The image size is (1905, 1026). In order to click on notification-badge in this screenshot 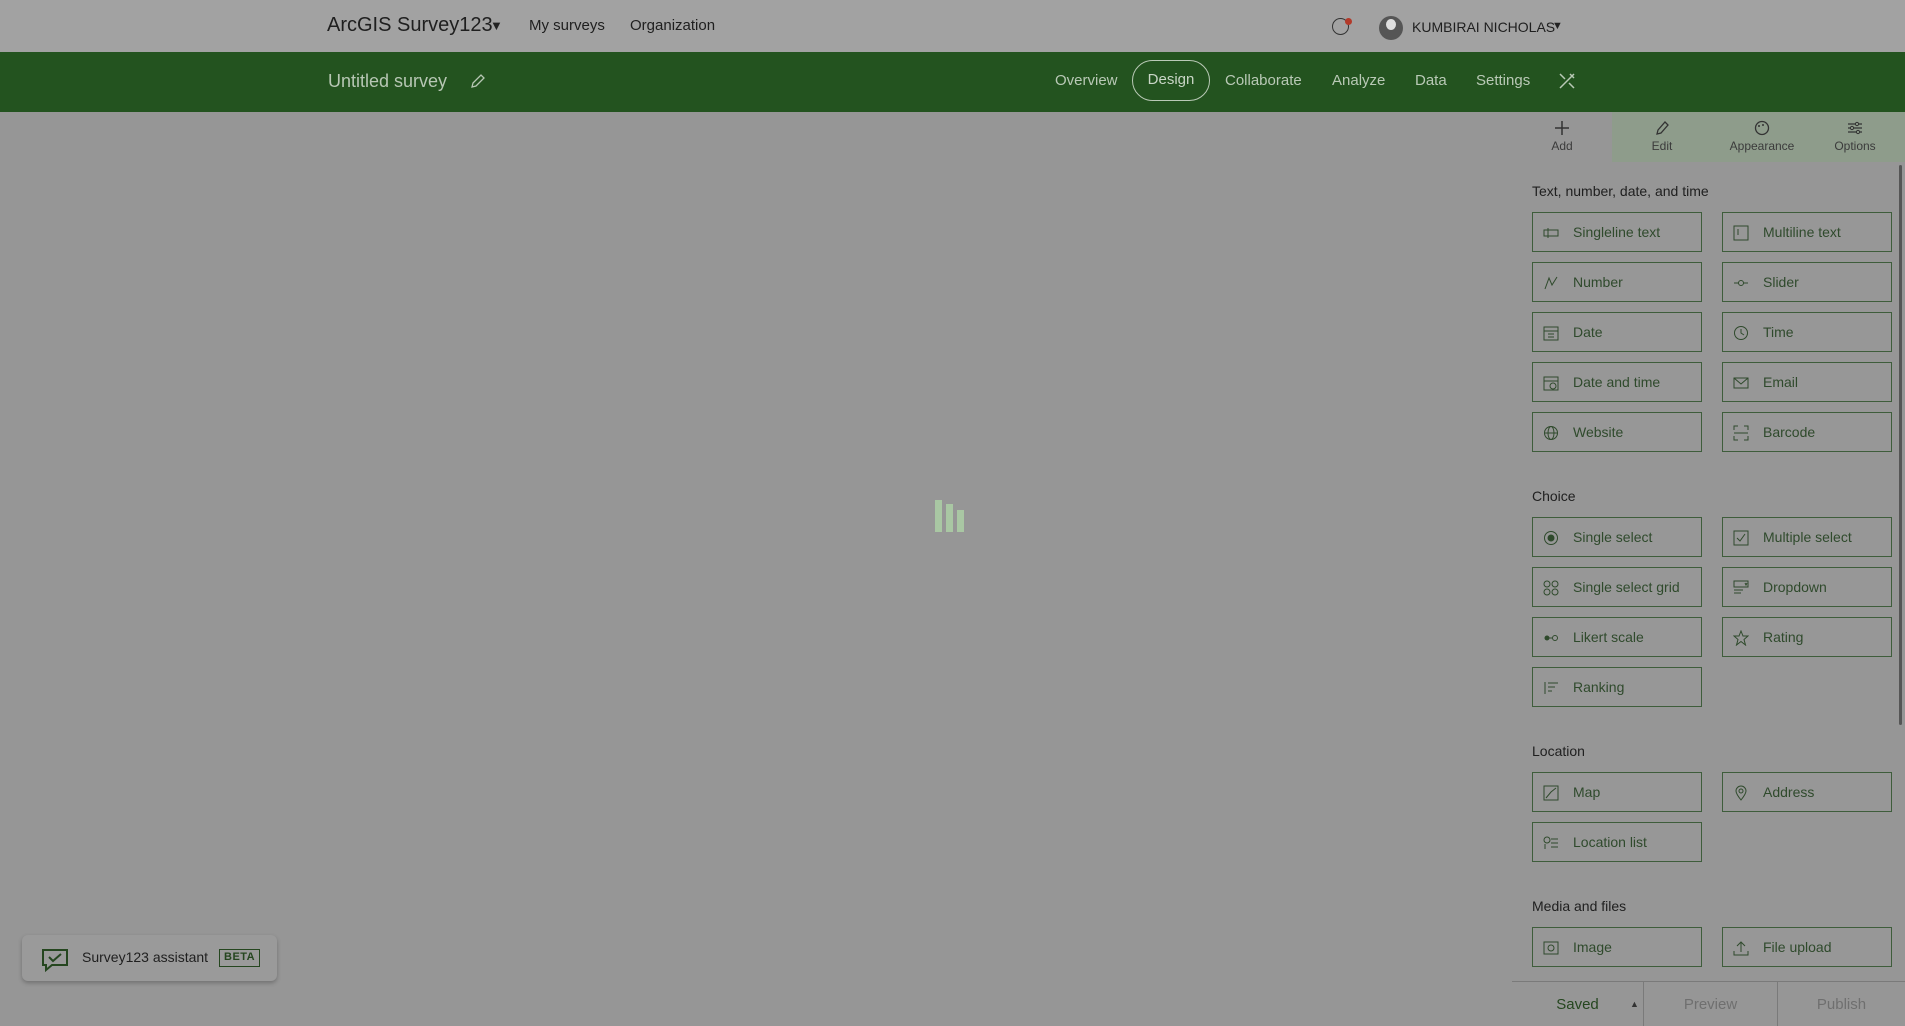, I will do `click(1348, 21)`.